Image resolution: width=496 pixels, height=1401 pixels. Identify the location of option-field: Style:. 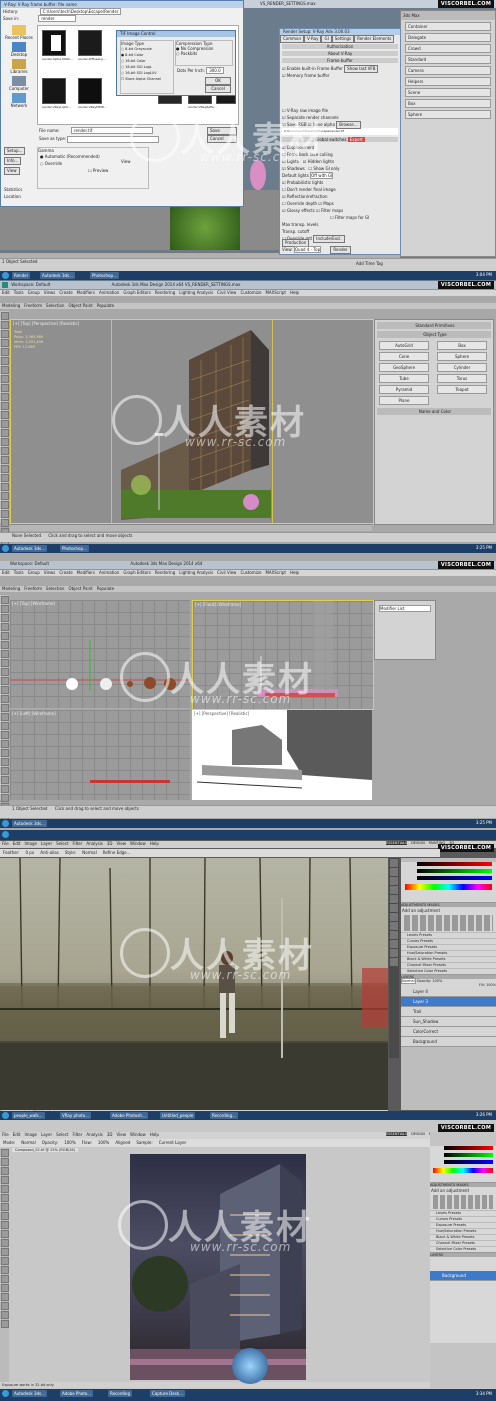
(70, 852).